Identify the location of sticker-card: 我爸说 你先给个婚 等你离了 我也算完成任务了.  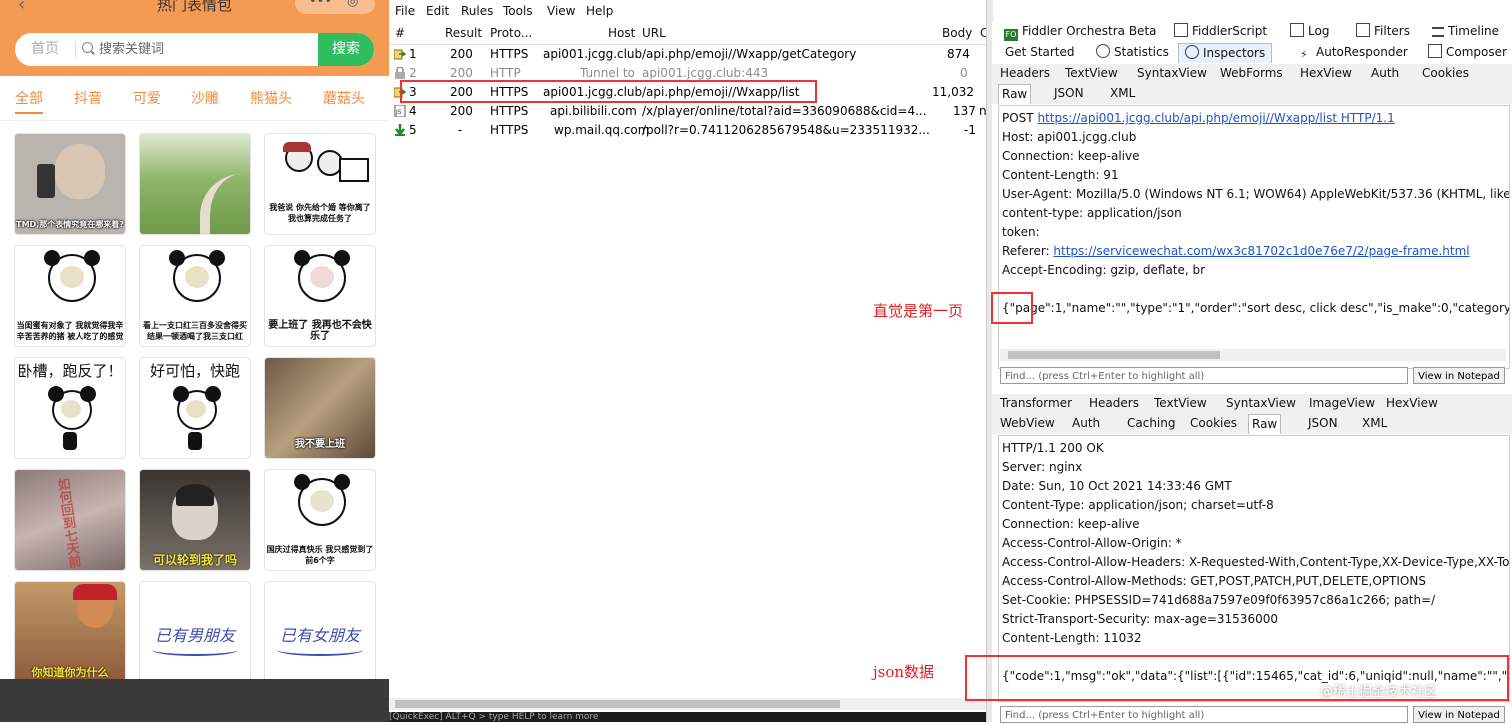
(320, 184).